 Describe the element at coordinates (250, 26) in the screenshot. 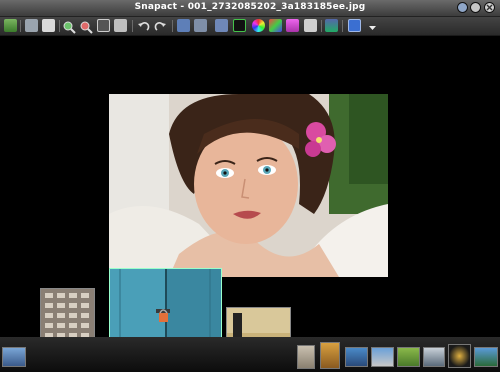

I see `toolbar` at that location.